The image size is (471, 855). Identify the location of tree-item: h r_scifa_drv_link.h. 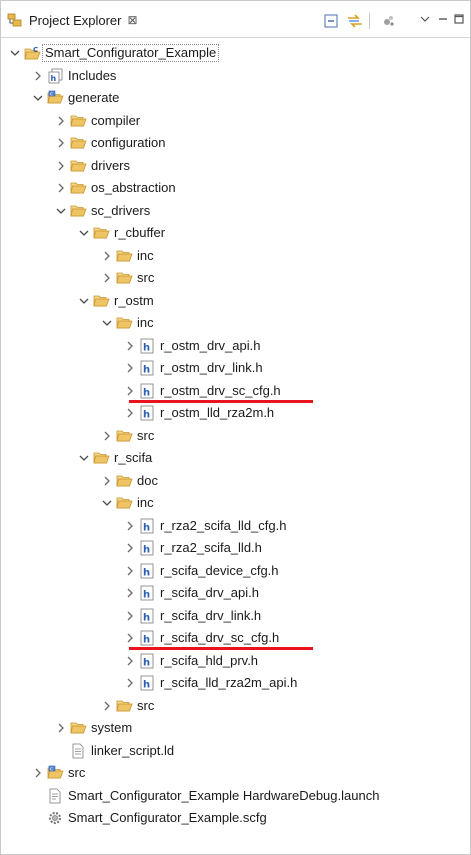
(235, 616).